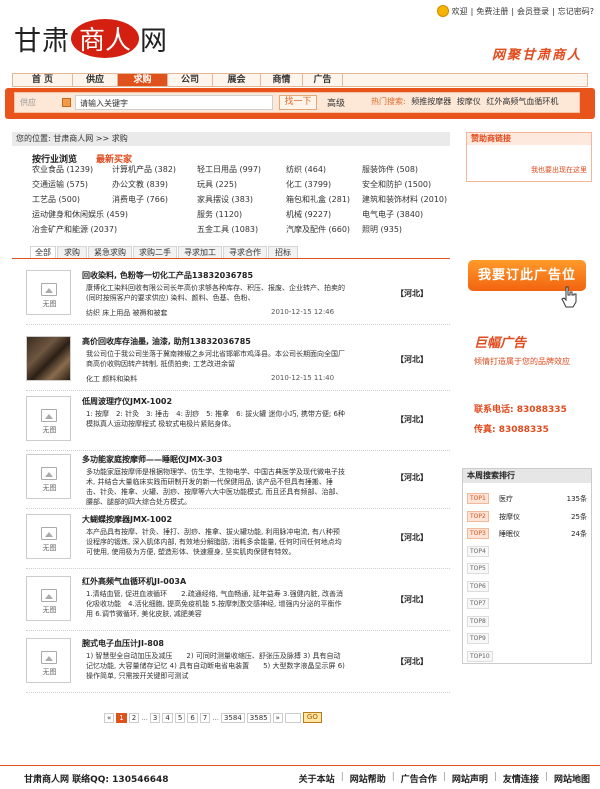 This screenshot has height=789, width=600. I want to click on advanced-search-link: 高级, so click(336, 102).